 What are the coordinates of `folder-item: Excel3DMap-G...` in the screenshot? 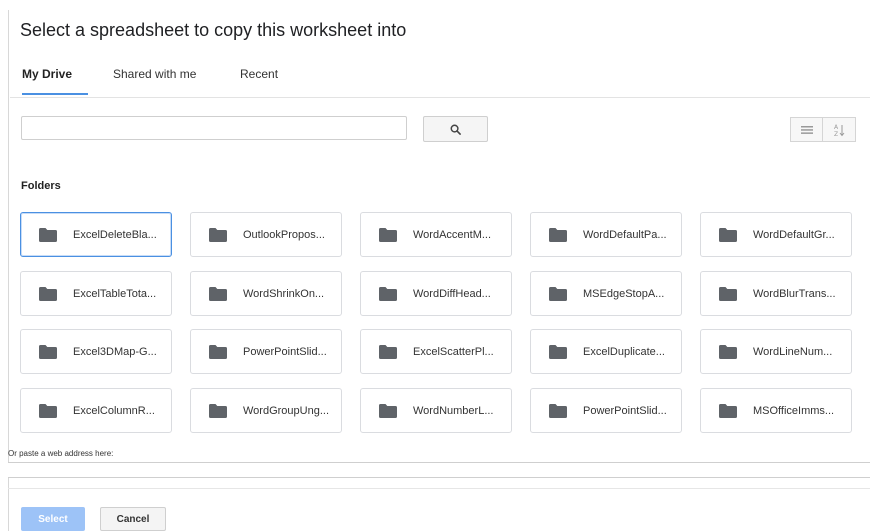 It's located at (96, 351).